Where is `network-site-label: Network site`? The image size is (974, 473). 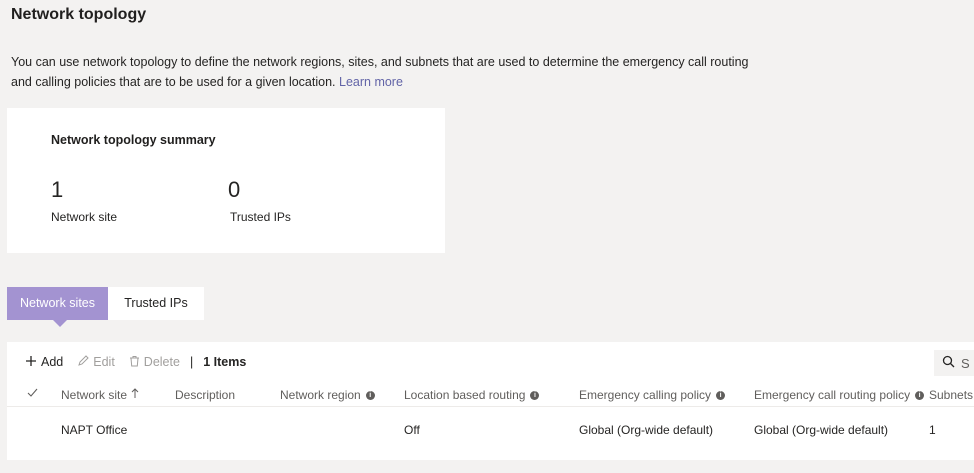
network-site-label: Network site is located at coordinates (84, 217).